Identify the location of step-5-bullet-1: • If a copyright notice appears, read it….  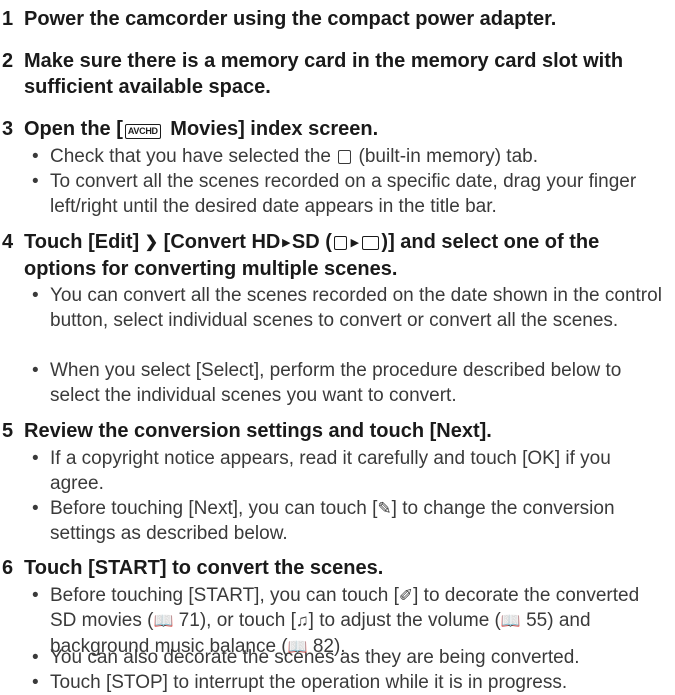
(321, 471).